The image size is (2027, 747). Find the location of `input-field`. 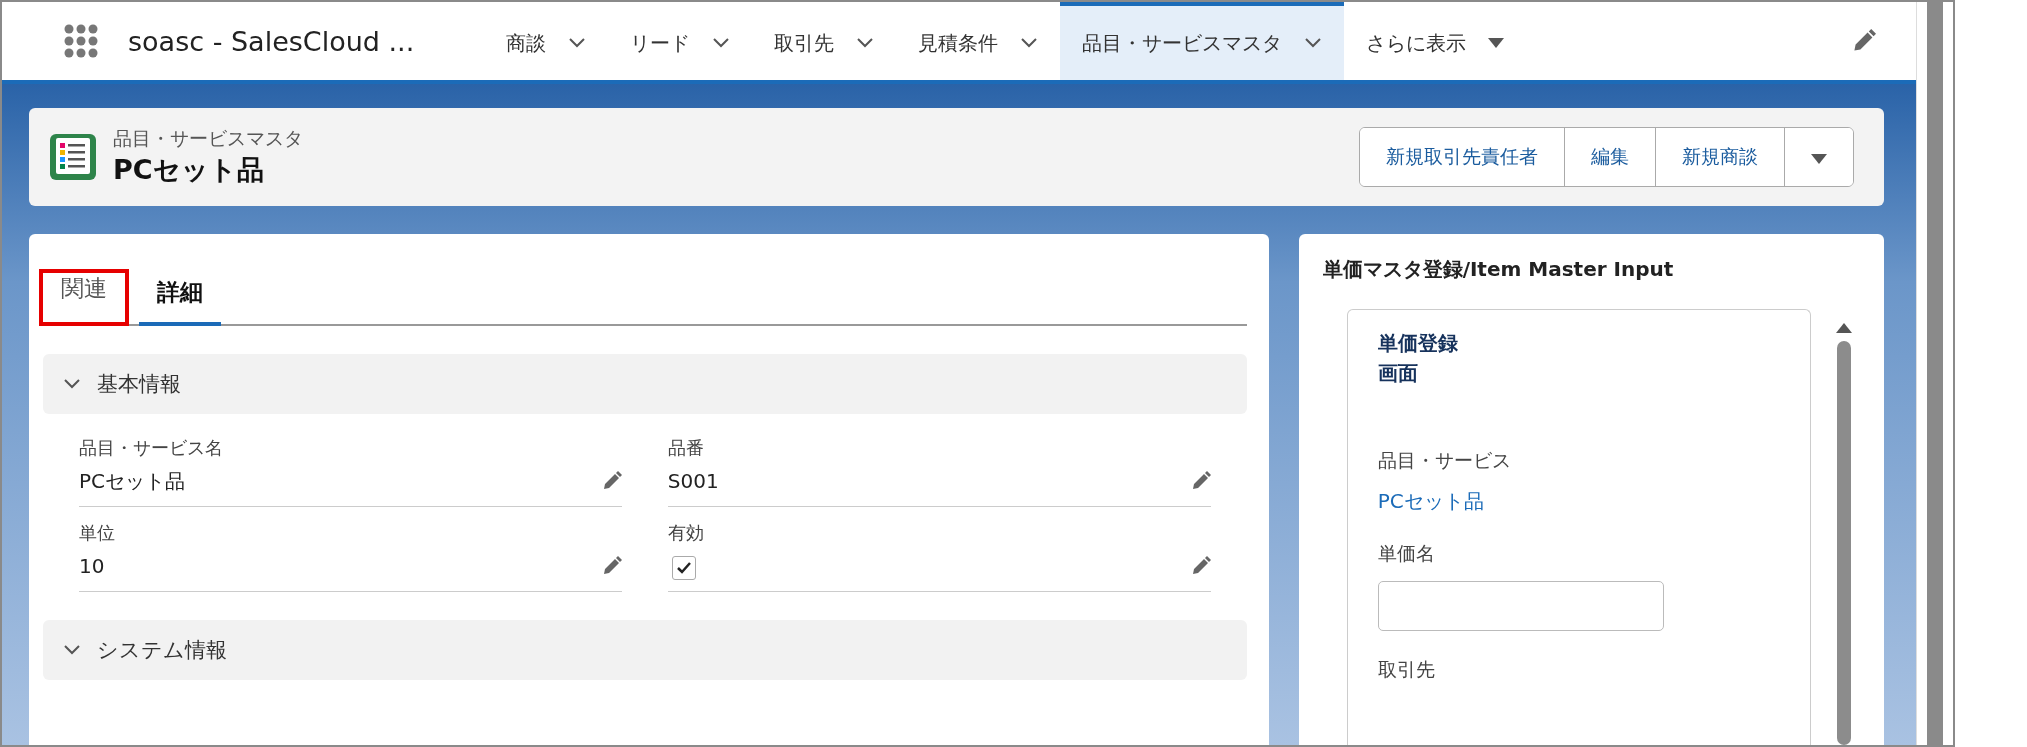

input-field is located at coordinates (1520, 606).